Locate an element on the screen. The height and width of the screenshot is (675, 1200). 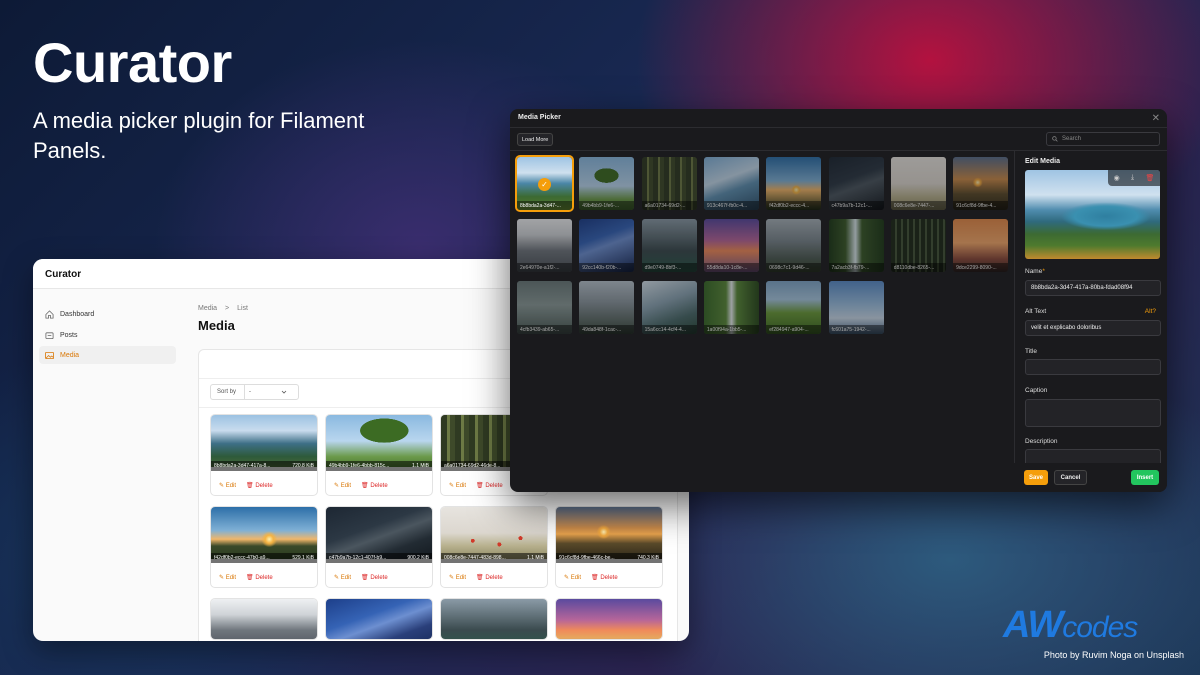
sidebar-item-media: Media is located at coordinates (107, 355).